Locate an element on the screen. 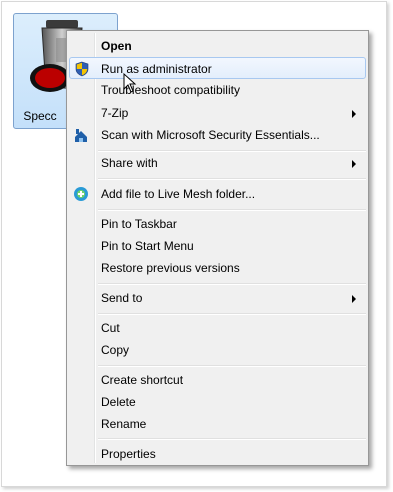 The height and width of the screenshot is (492, 393). menu-item-open: Open is located at coordinates (217, 46).